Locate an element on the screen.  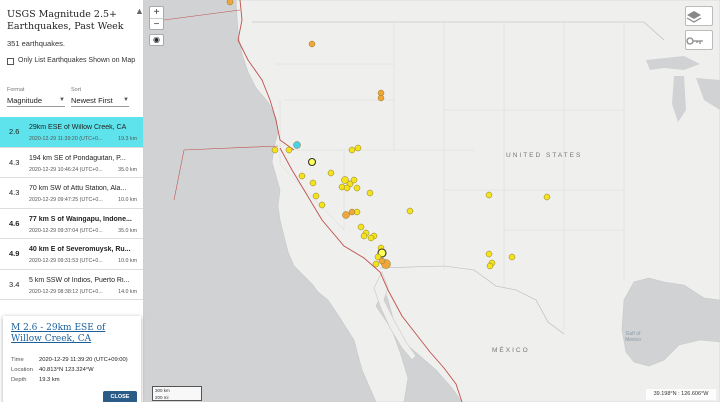
depth: 14.0 km is located at coordinates (127, 291).